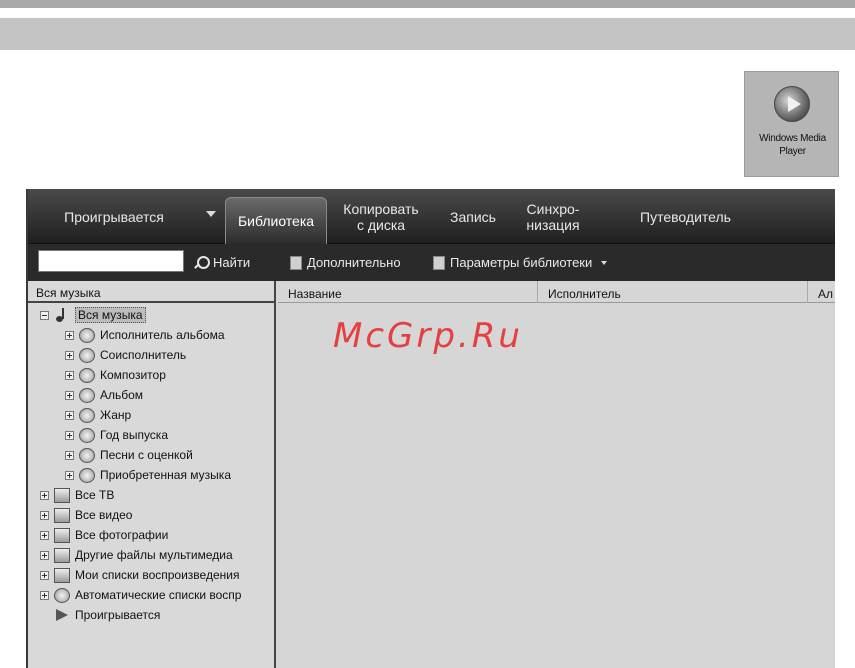  Describe the element at coordinates (165, 475) in the screenshot. I see `tree-item-label: Приобретенная музыка` at that location.